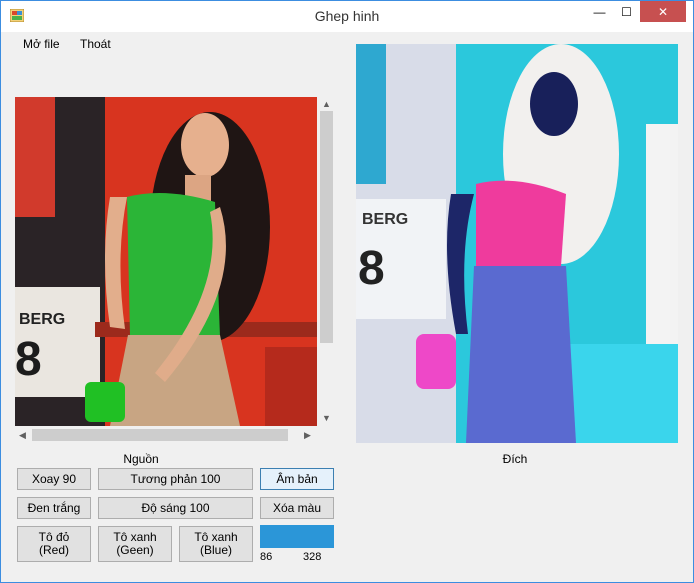 This screenshot has height=583, width=694. Describe the element at coordinates (326, 104) in the screenshot. I see `scroll-up-icon: ▲` at that location.